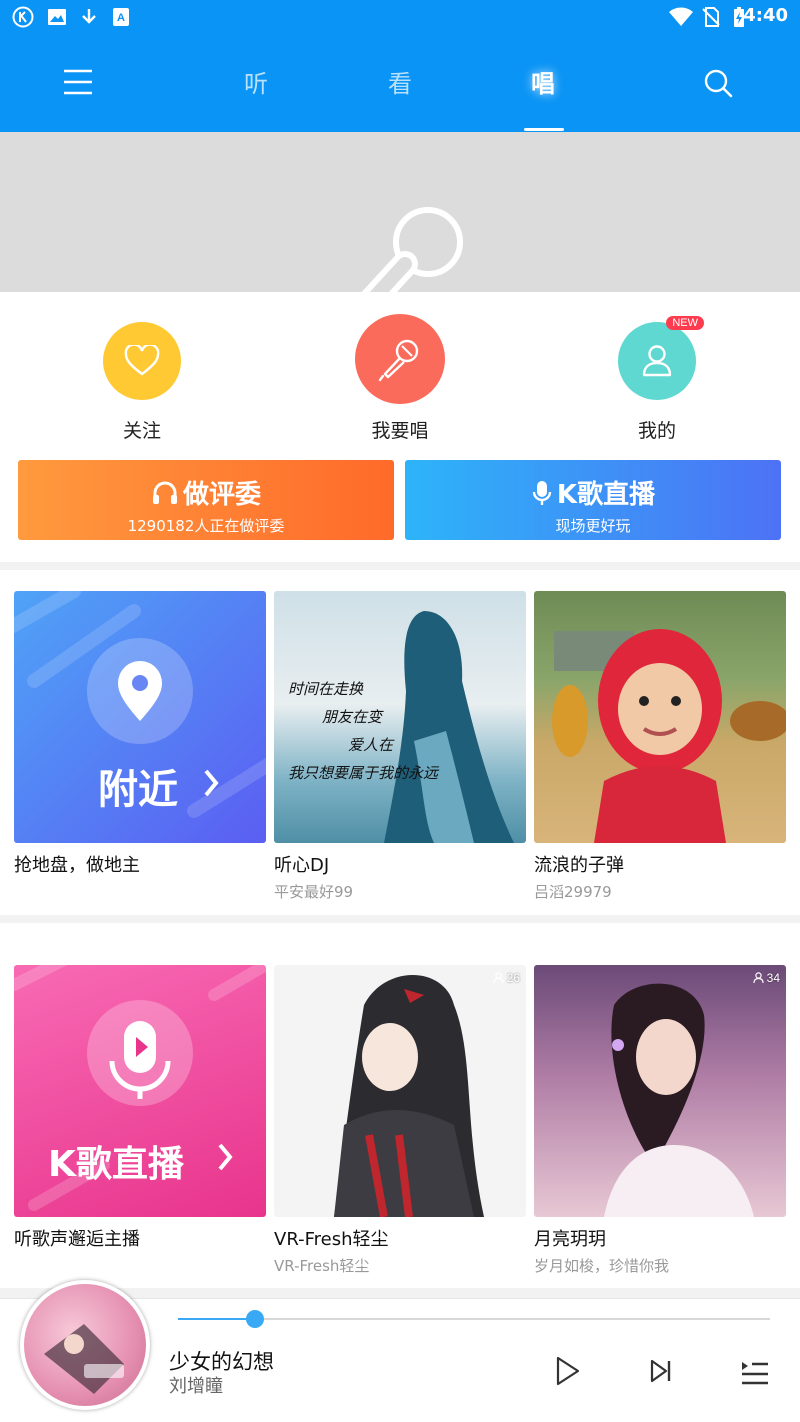 The height and width of the screenshot is (1422, 800). Describe the element at coordinates (314, 892) in the screenshot. I see `card-subtitle: 平安最好99` at that location.